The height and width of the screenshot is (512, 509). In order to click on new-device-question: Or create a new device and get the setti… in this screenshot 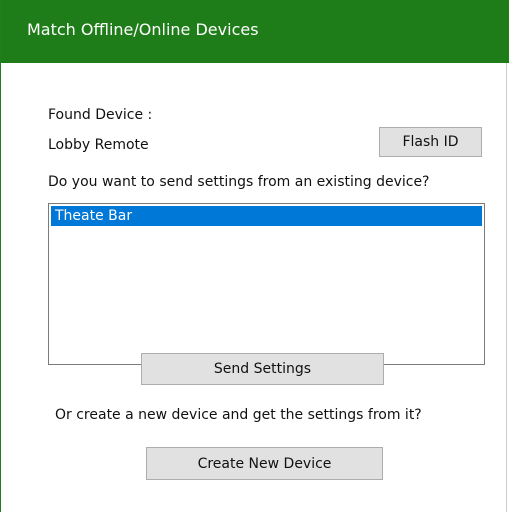, I will do `click(238, 415)`.